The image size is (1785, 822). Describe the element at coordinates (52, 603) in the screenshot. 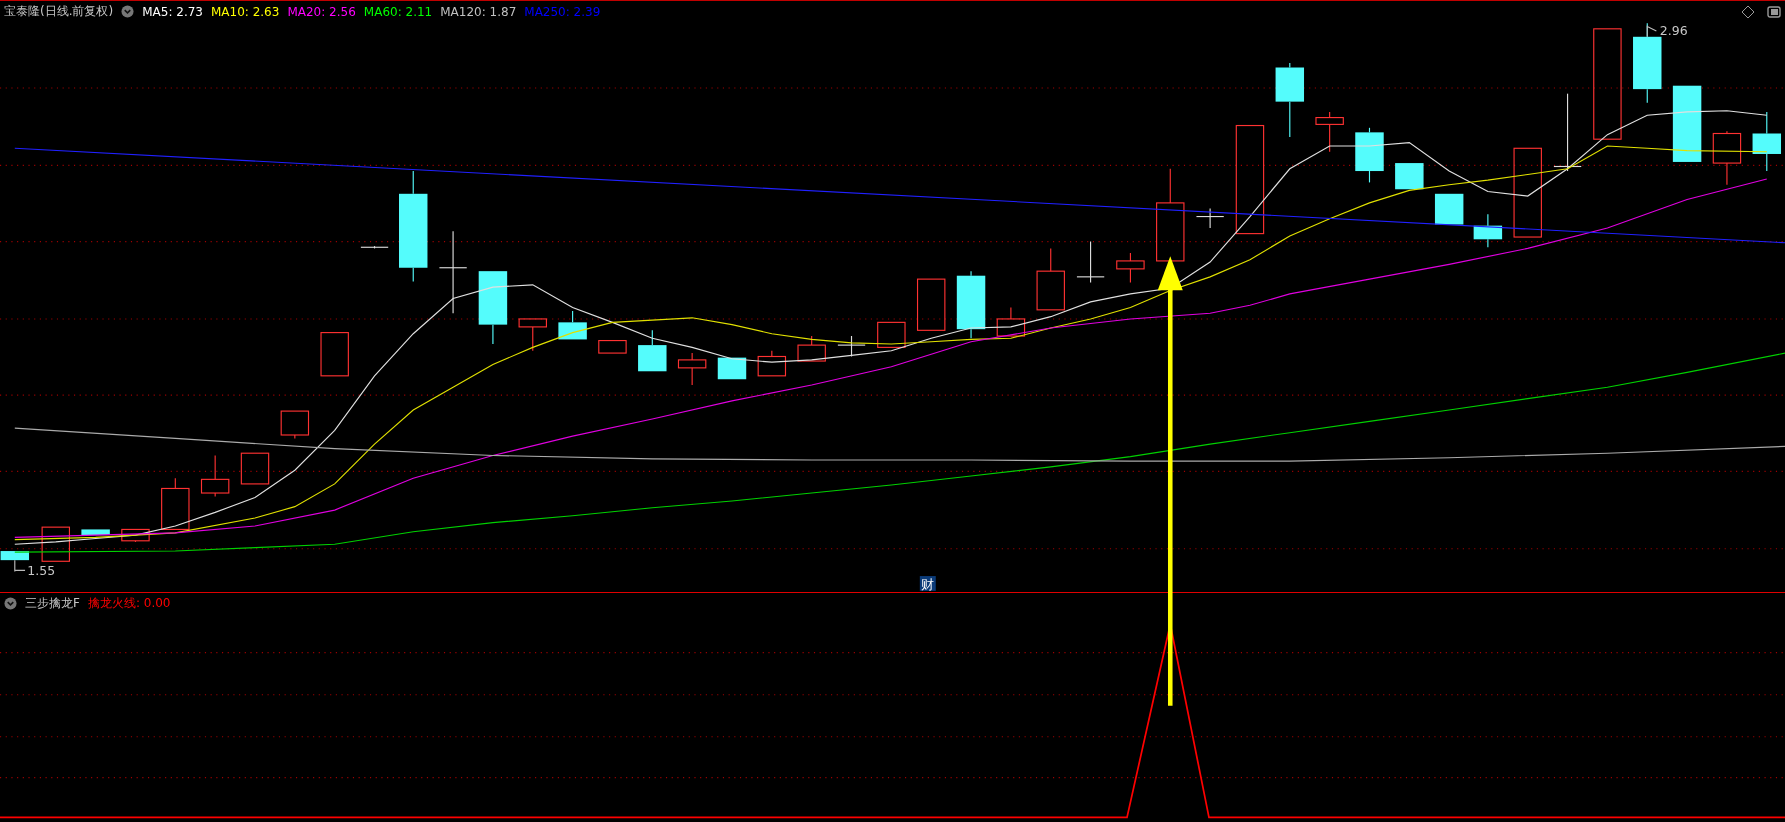

I see `indicator-title: 三步擒龙F` at that location.